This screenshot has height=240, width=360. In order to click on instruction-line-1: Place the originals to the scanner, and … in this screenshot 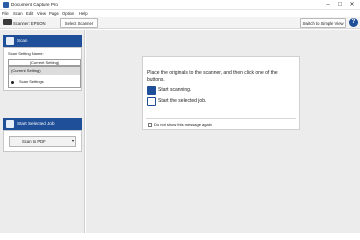, I will do `click(212, 73)`.